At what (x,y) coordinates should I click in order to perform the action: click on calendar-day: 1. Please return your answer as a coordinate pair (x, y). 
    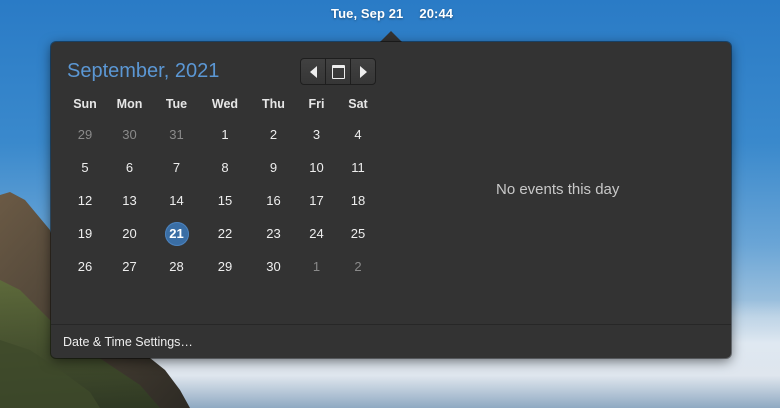
    Looking at the image, I should click on (225, 134).